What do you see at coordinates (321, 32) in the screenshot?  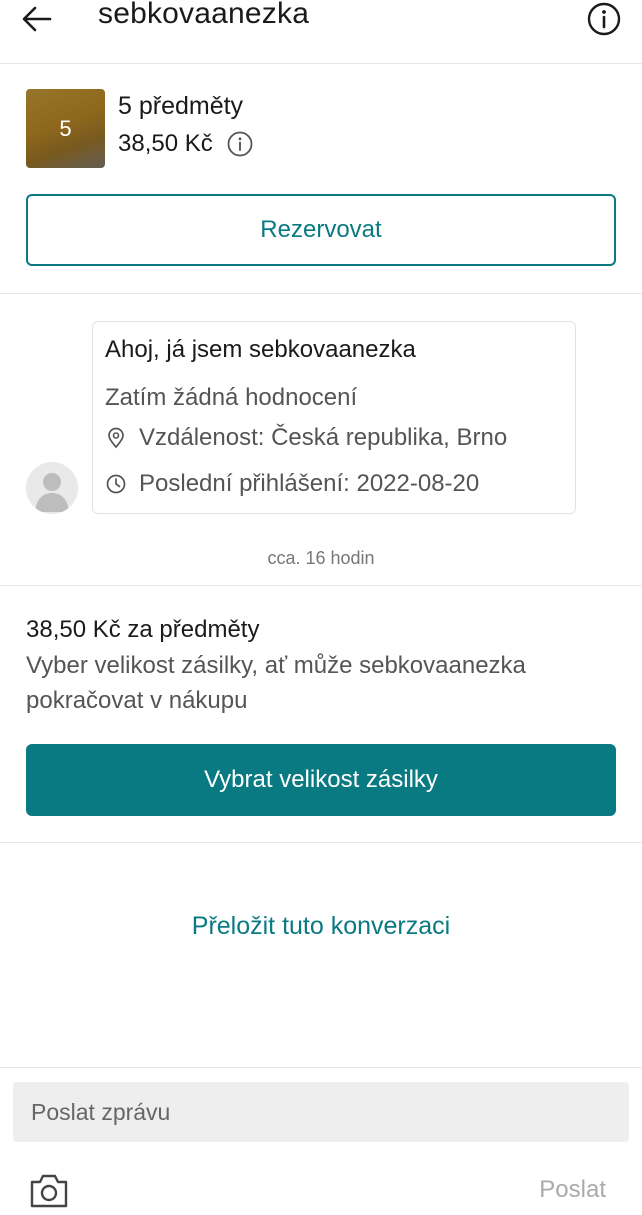 I see `top-bar: sebkovaanezka` at bounding box center [321, 32].